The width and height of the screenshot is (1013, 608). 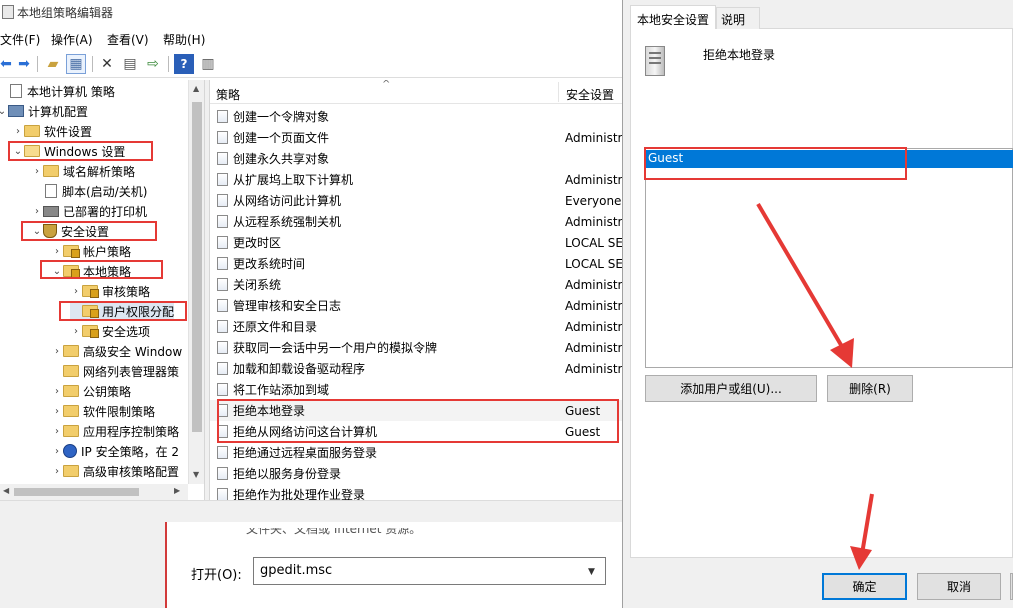 What do you see at coordinates (416, 368) in the screenshot?
I see `table-row: 加载和卸载设备驱动程序 Administr` at bounding box center [416, 368].